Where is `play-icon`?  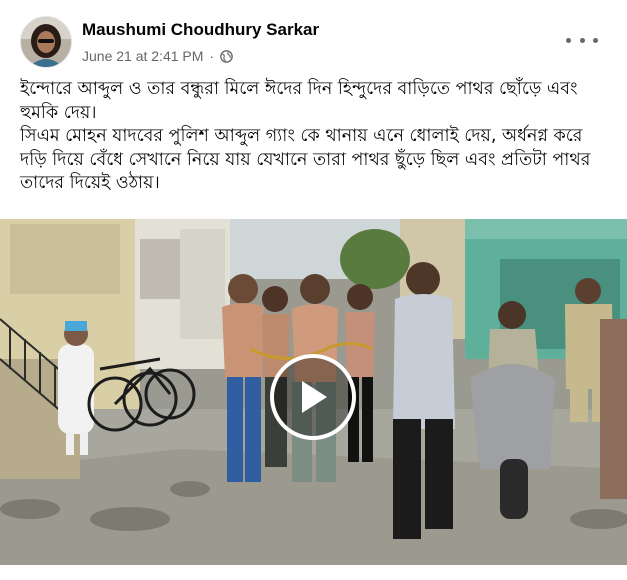
play-icon is located at coordinates (313, 397).